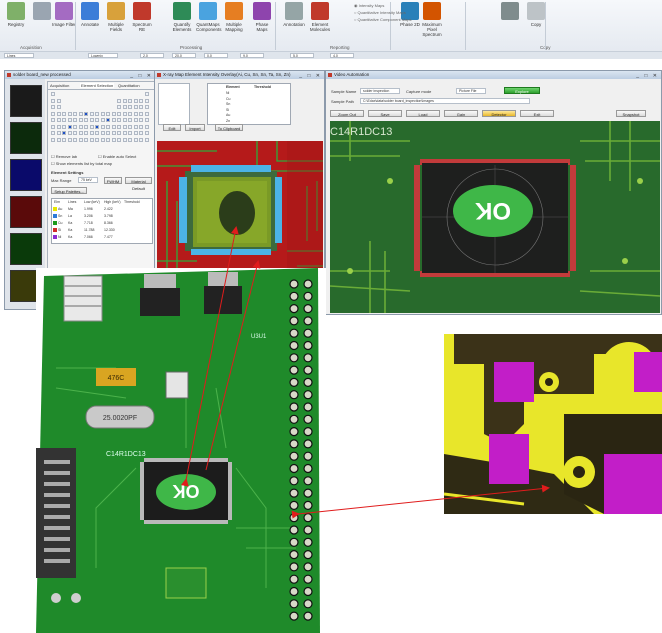  I want to click on check-auto-select: ☐ Enable auto Select, so click(117, 156).